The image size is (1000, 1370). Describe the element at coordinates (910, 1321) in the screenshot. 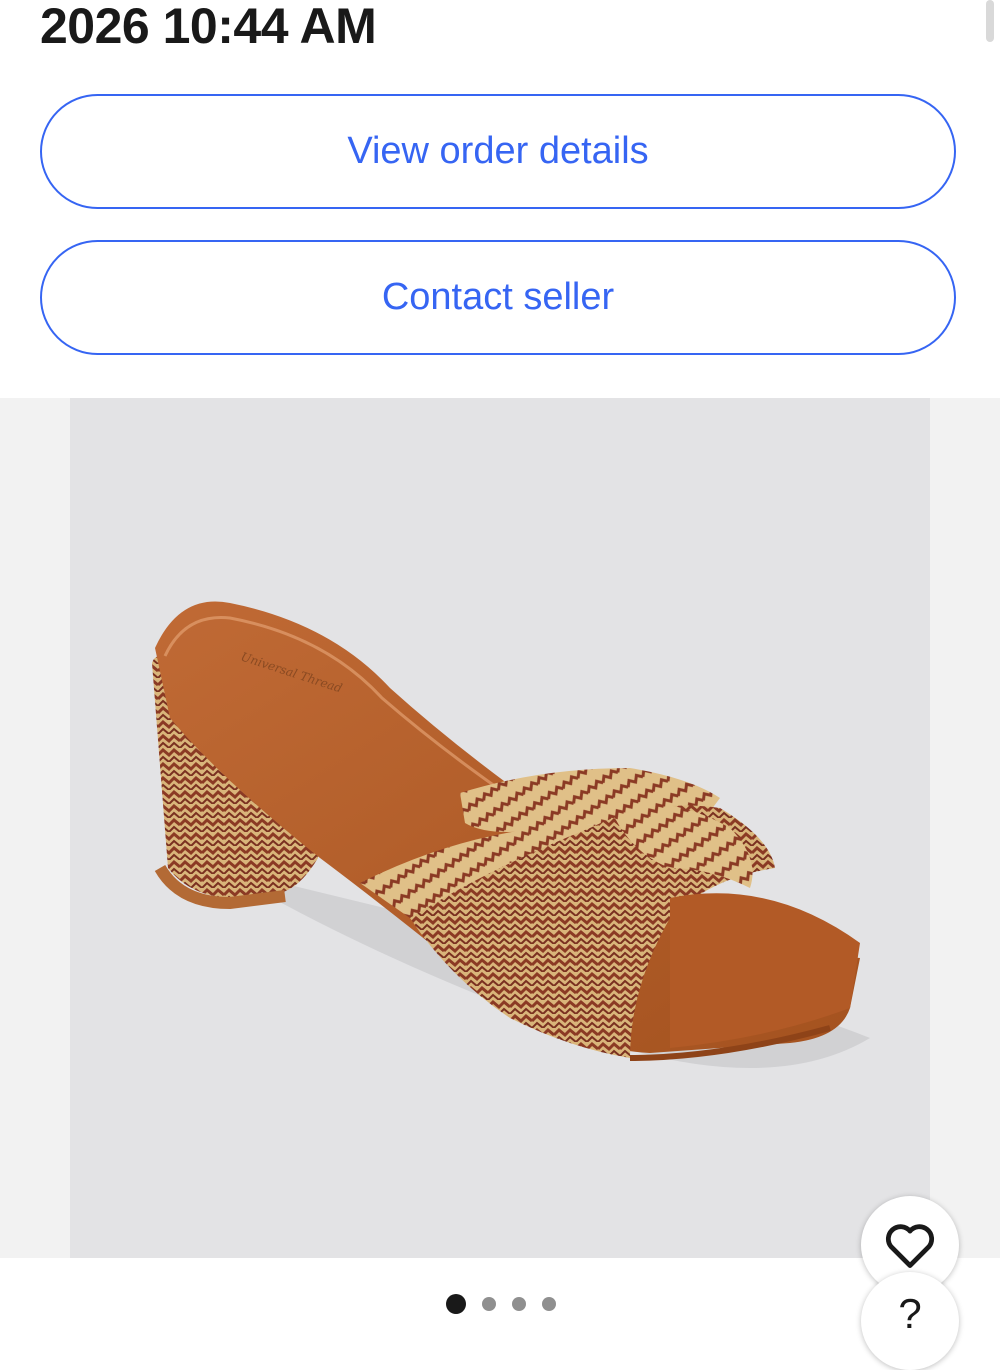

I see `help-button: ?` at that location.